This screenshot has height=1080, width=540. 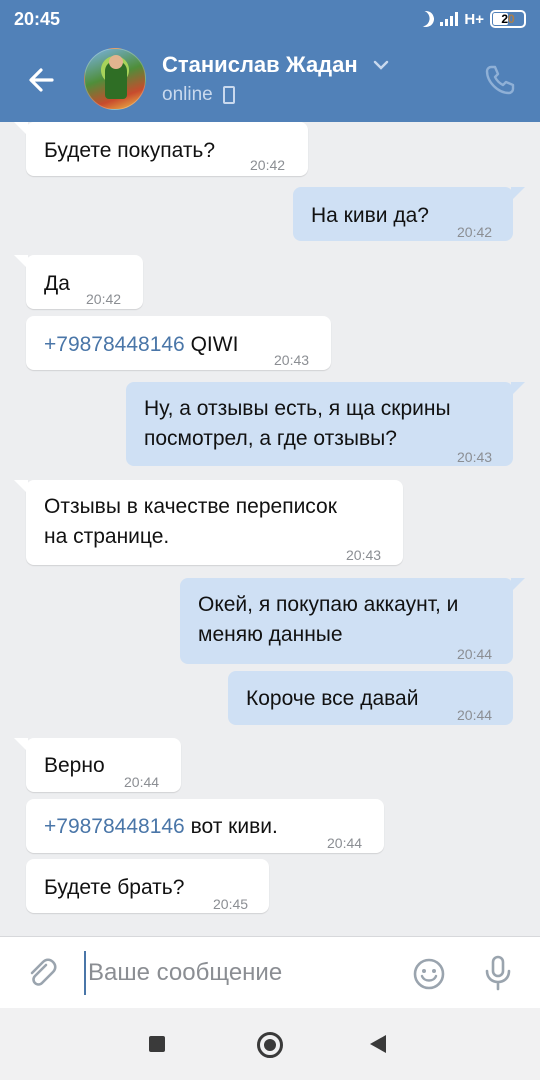 I want to click on compose-bar, so click(x=270, y=972).